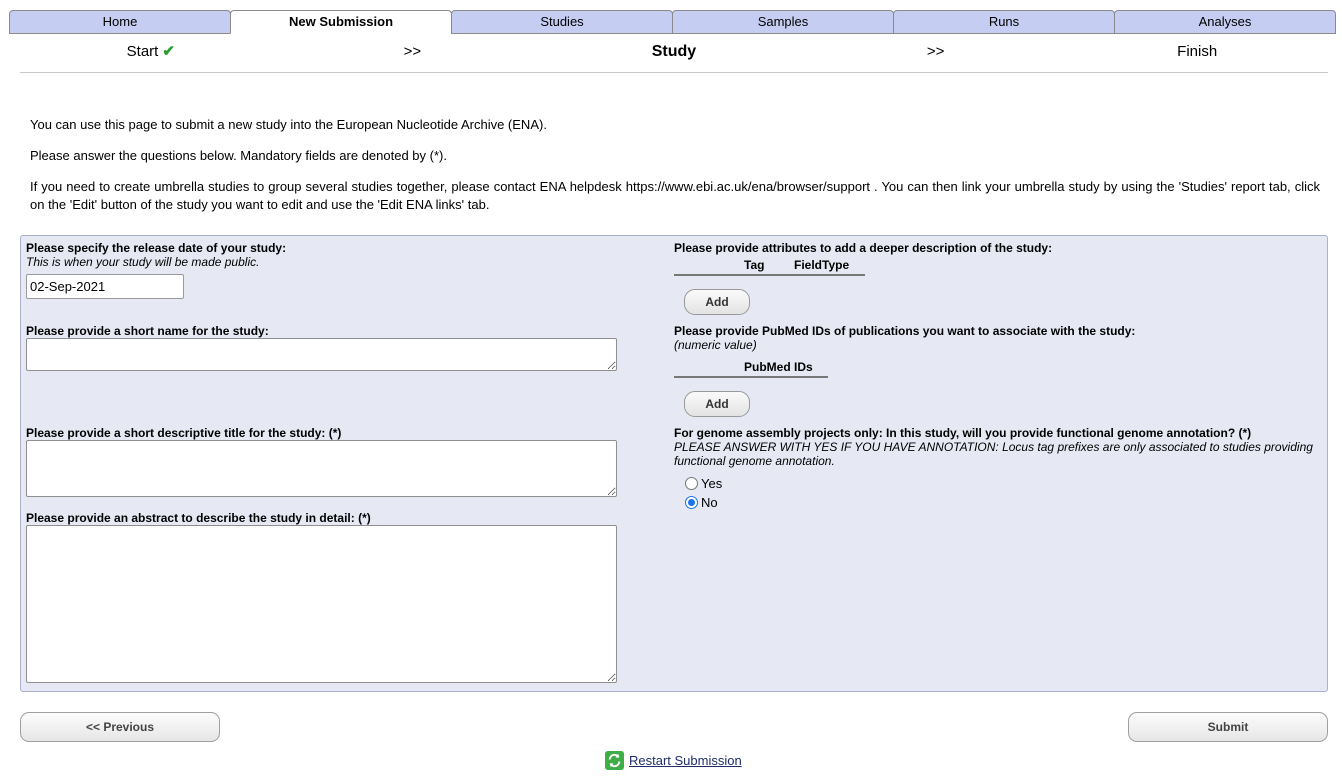 The image size is (1342, 784). Describe the element at coordinates (1004, 22) in the screenshot. I see `tab-runs: Runs` at that location.